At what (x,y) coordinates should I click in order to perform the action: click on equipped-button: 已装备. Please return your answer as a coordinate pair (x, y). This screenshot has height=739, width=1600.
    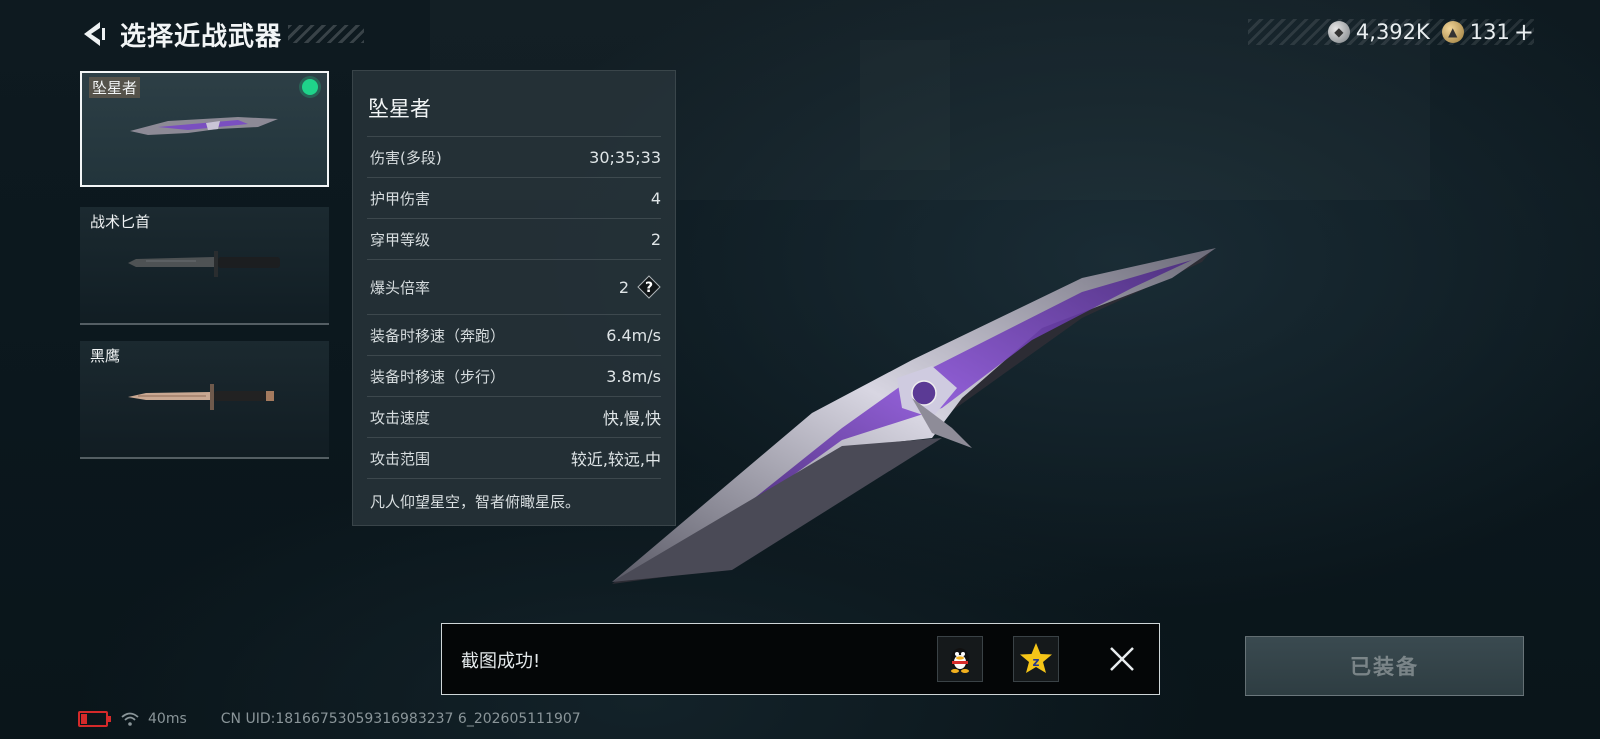
    Looking at the image, I should click on (1384, 666).